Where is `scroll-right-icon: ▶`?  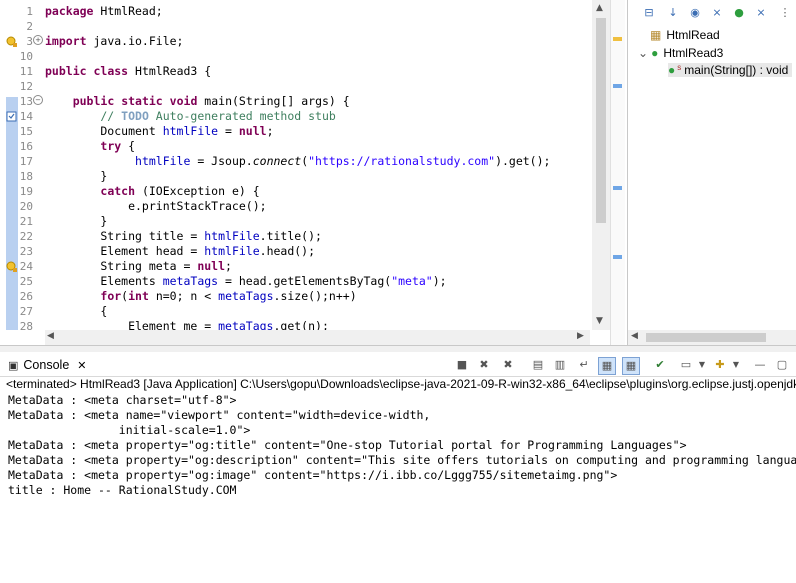 scroll-right-icon: ▶ is located at coordinates (580, 336).